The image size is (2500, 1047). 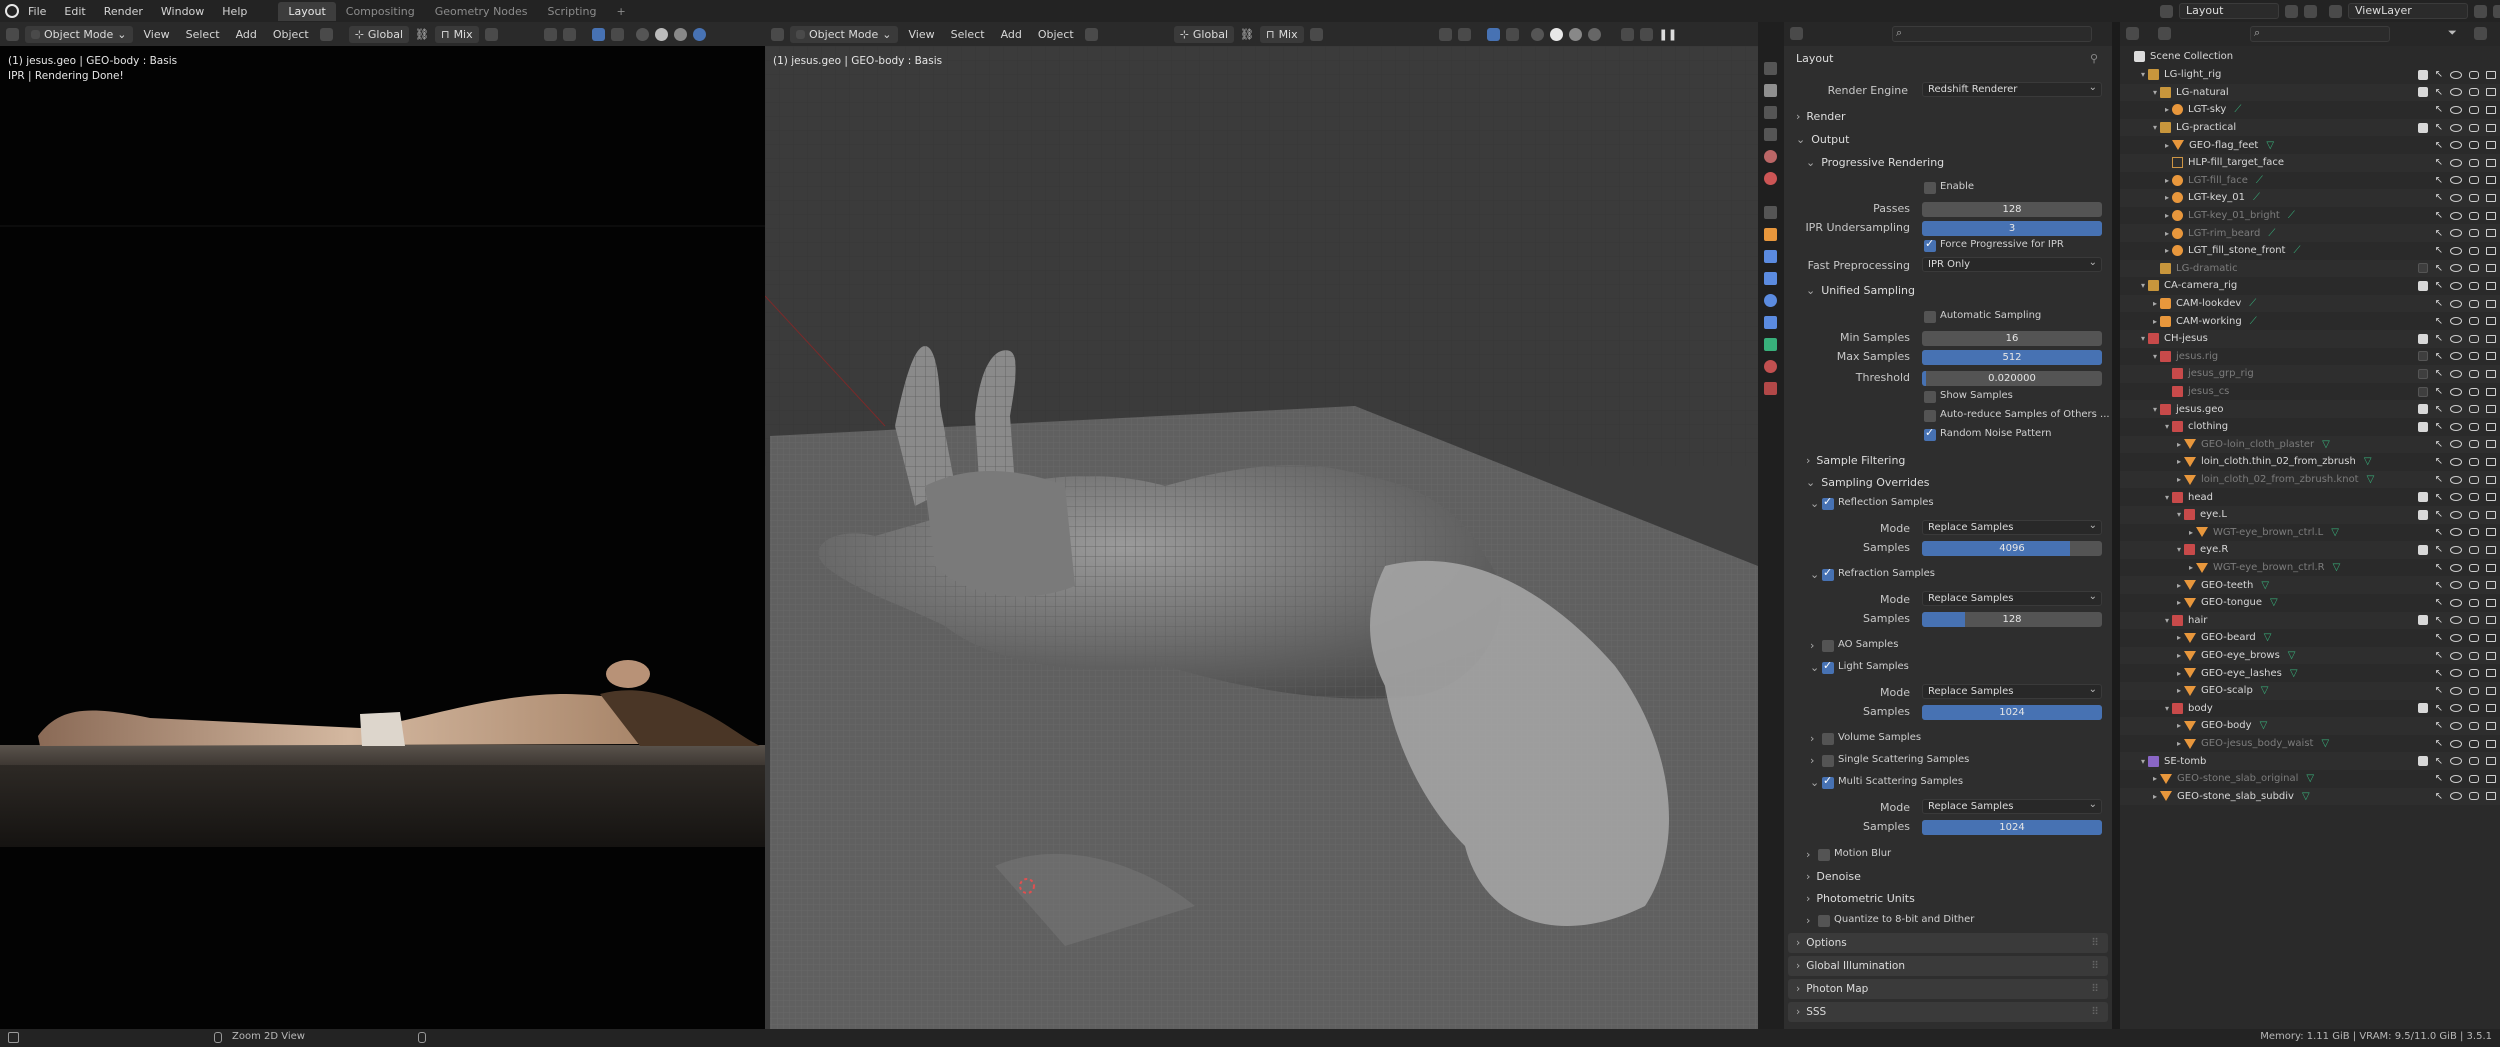 What do you see at coordinates (1770, 388) in the screenshot?
I see `texture-tab-icon` at bounding box center [1770, 388].